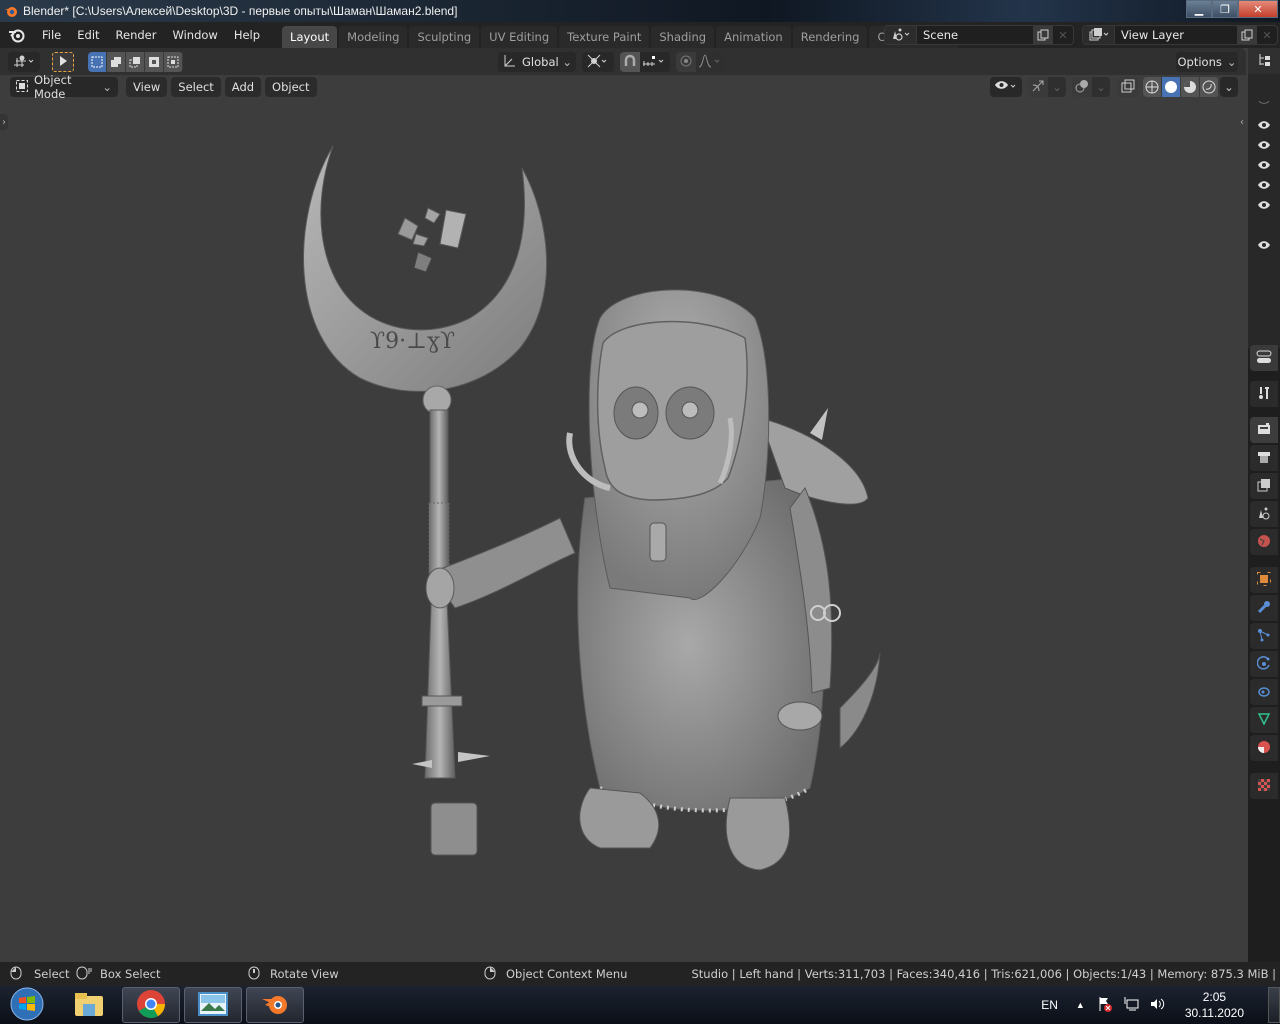 Image resolution: width=1280 pixels, height=1024 pixels. Describe the element at coordinates (1101, 87) in the screenshot. I see `overlay-dropdown: ⌄` at that location.